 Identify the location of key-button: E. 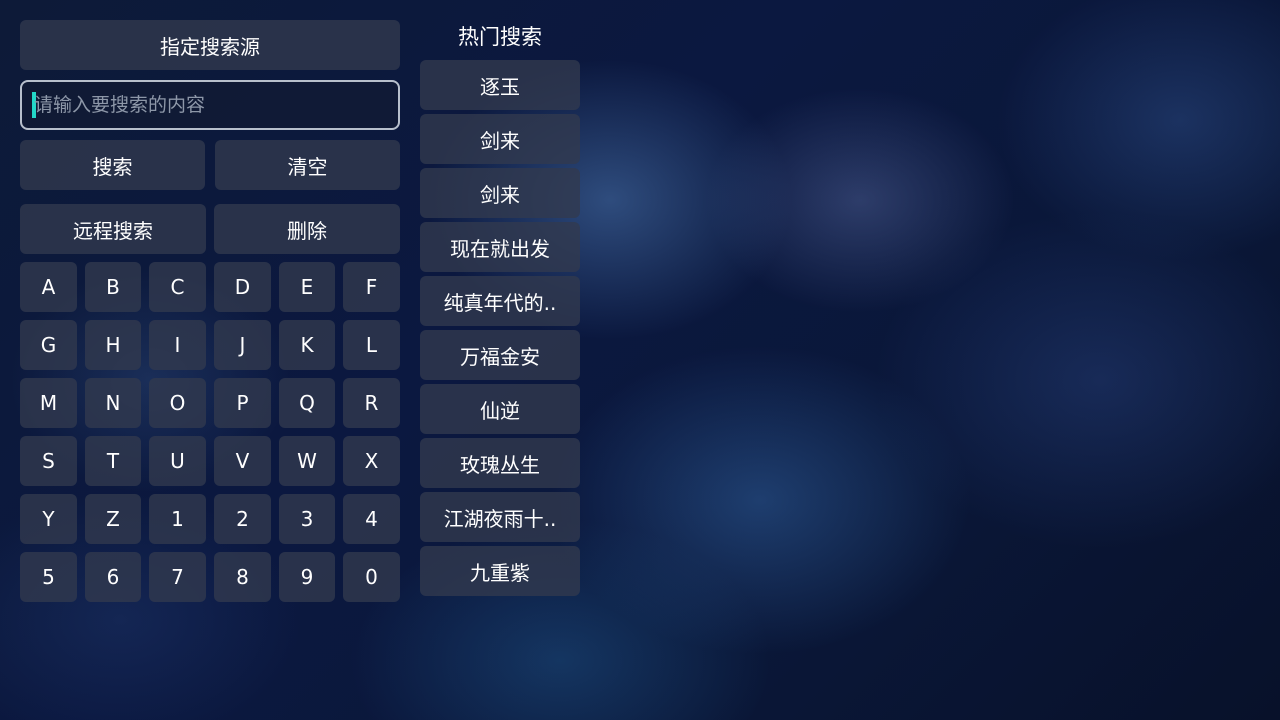
(307, 287).